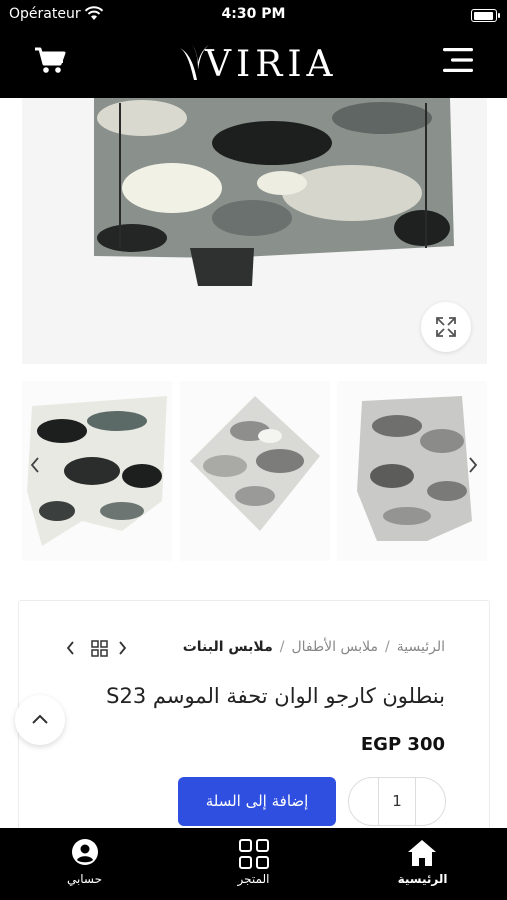 This screenshot has width=507, height=900. I want to click on thumbnail-next-icon, so click(473, 465).